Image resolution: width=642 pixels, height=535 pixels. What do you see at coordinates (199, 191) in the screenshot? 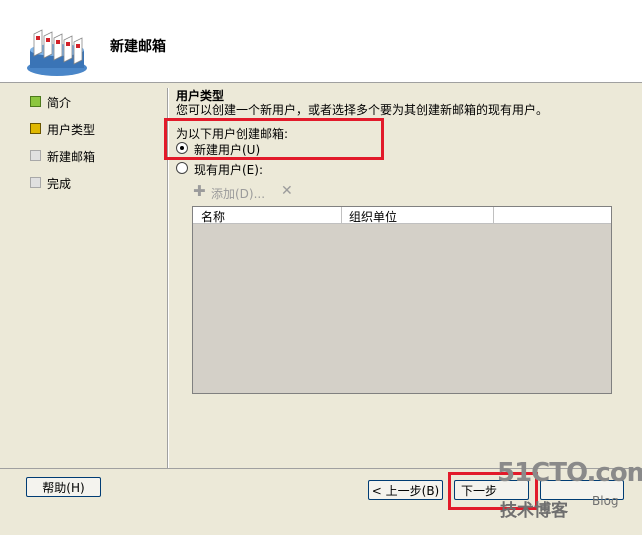
I see `add-icon: ✚` at bounding box center [199, 191].